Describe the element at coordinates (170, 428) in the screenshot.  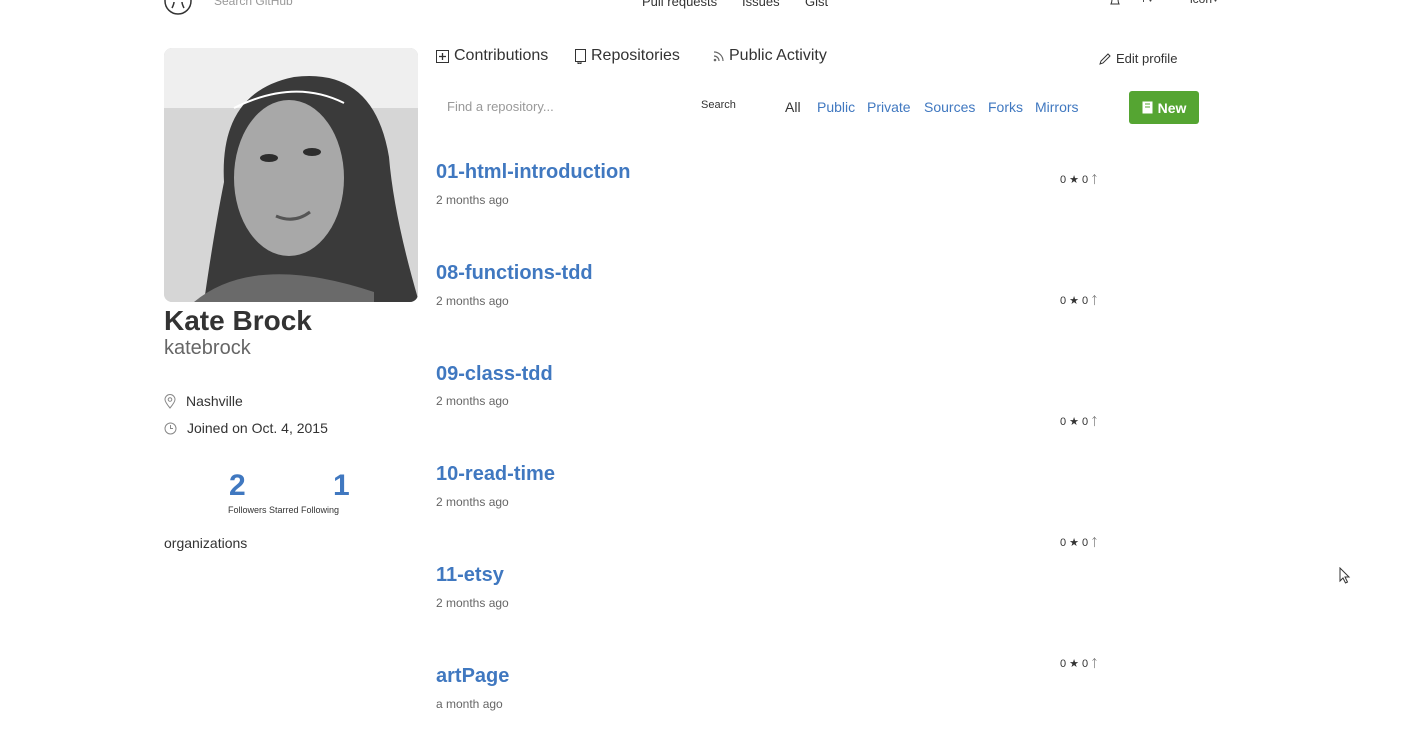
I see `clock-icon` at that location.